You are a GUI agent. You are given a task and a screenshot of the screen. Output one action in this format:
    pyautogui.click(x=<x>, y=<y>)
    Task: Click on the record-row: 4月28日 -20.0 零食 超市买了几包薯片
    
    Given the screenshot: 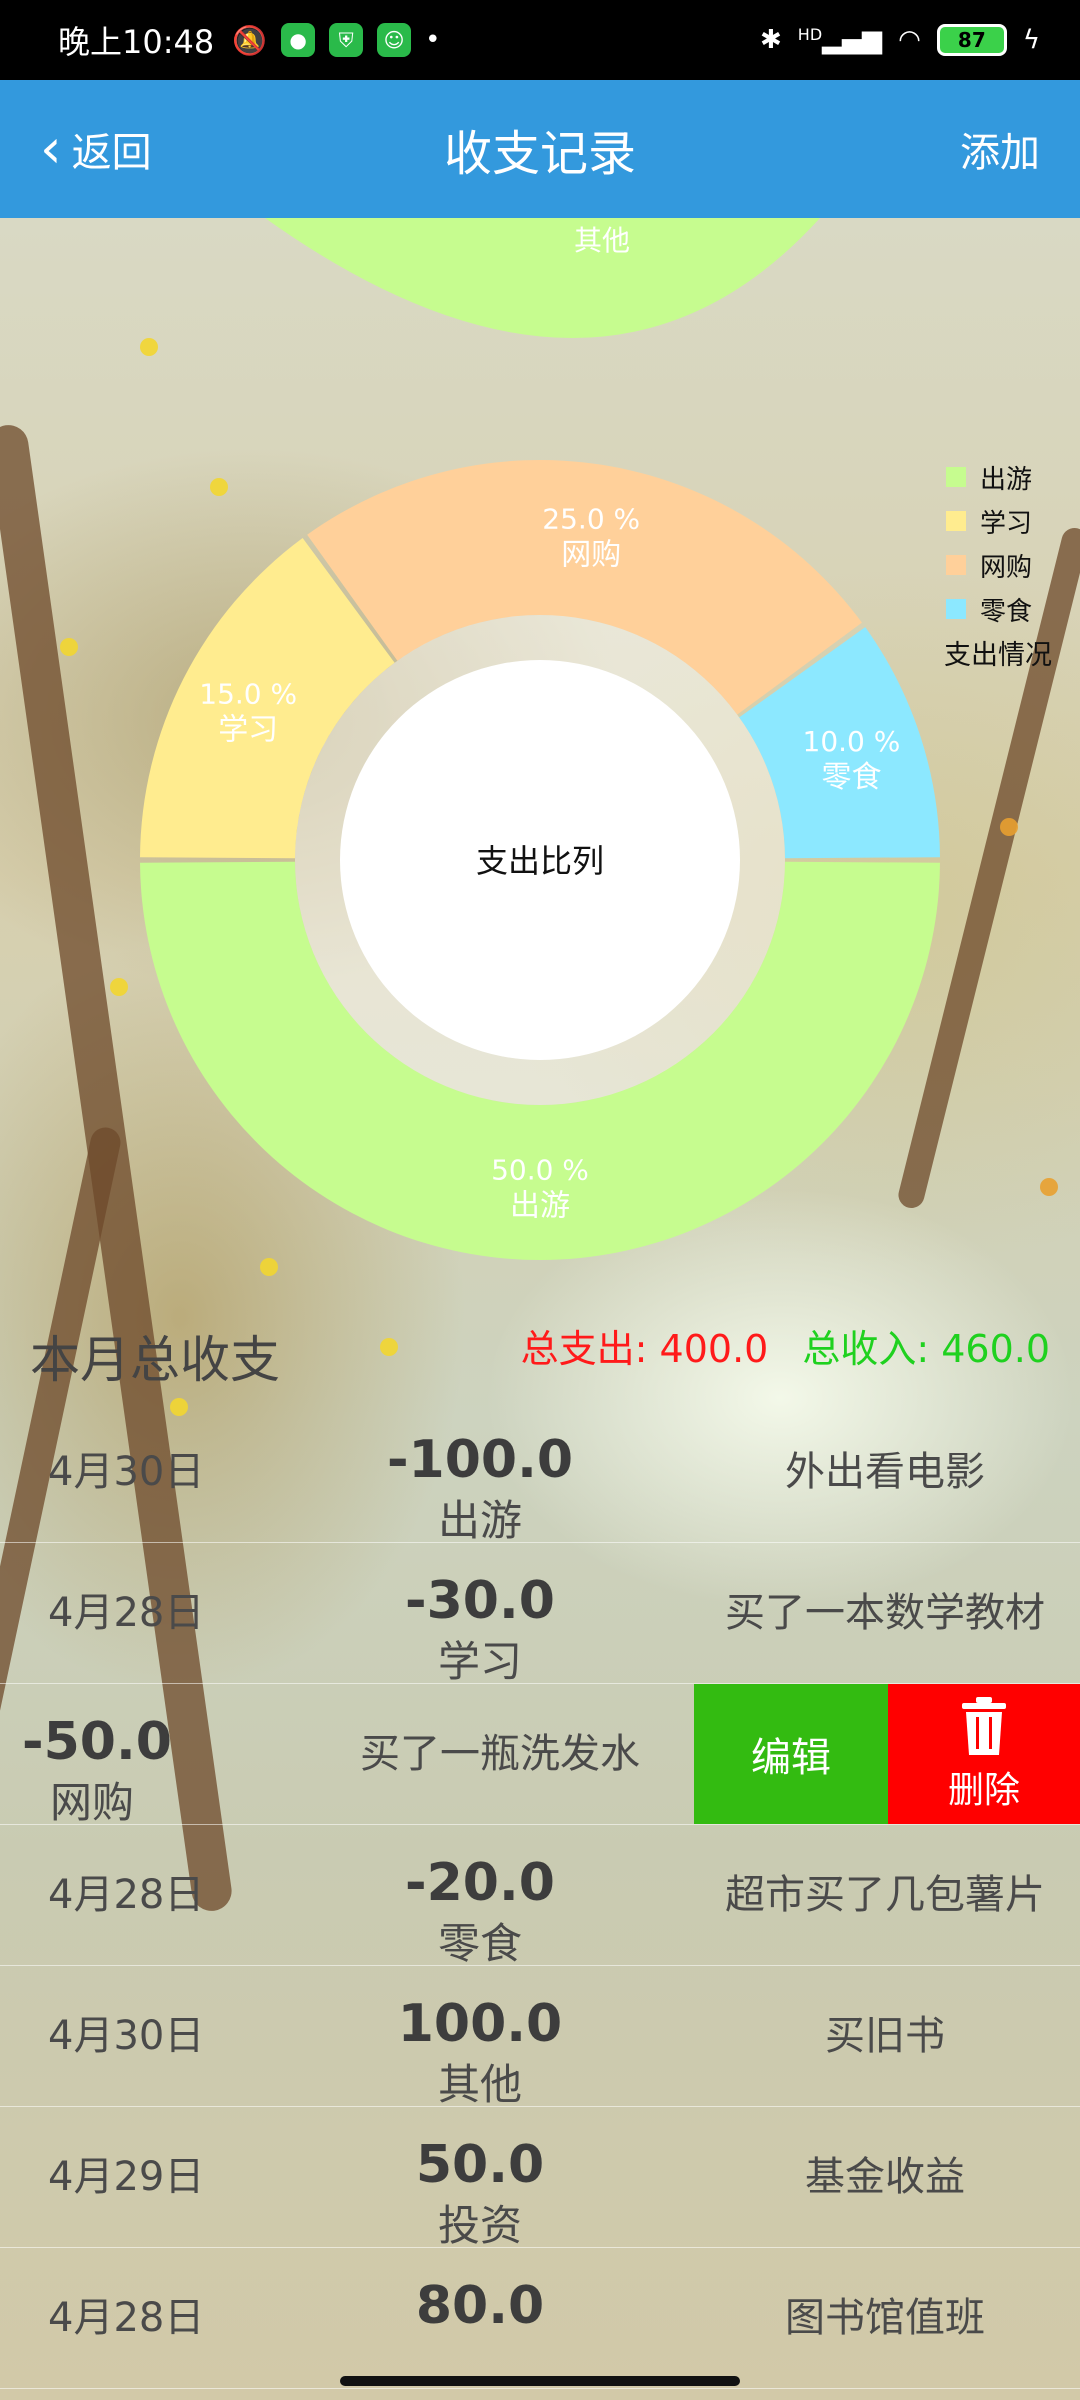 What is the action you would take?
    pyautogui.click(x=540, y=1895)
    